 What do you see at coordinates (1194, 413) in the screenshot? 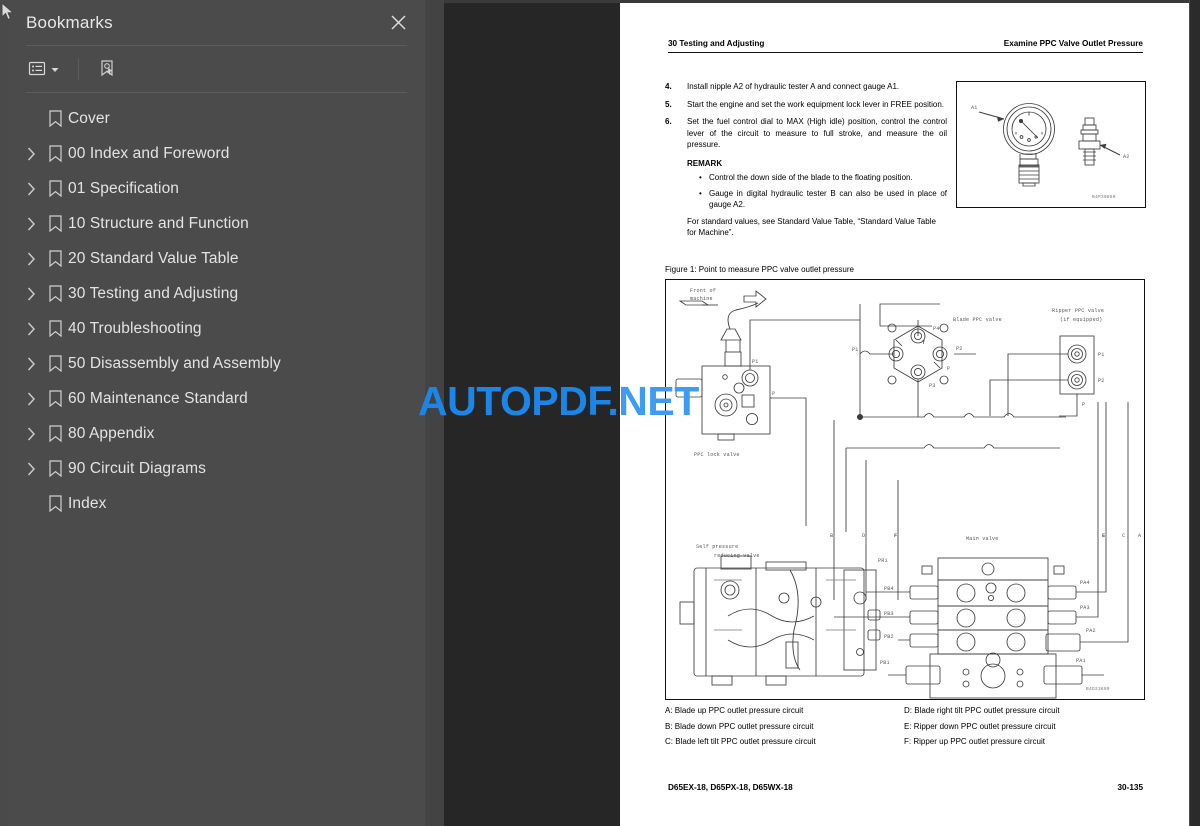
I see `vertical-scrollbar` at bounding box center [1194, 413].